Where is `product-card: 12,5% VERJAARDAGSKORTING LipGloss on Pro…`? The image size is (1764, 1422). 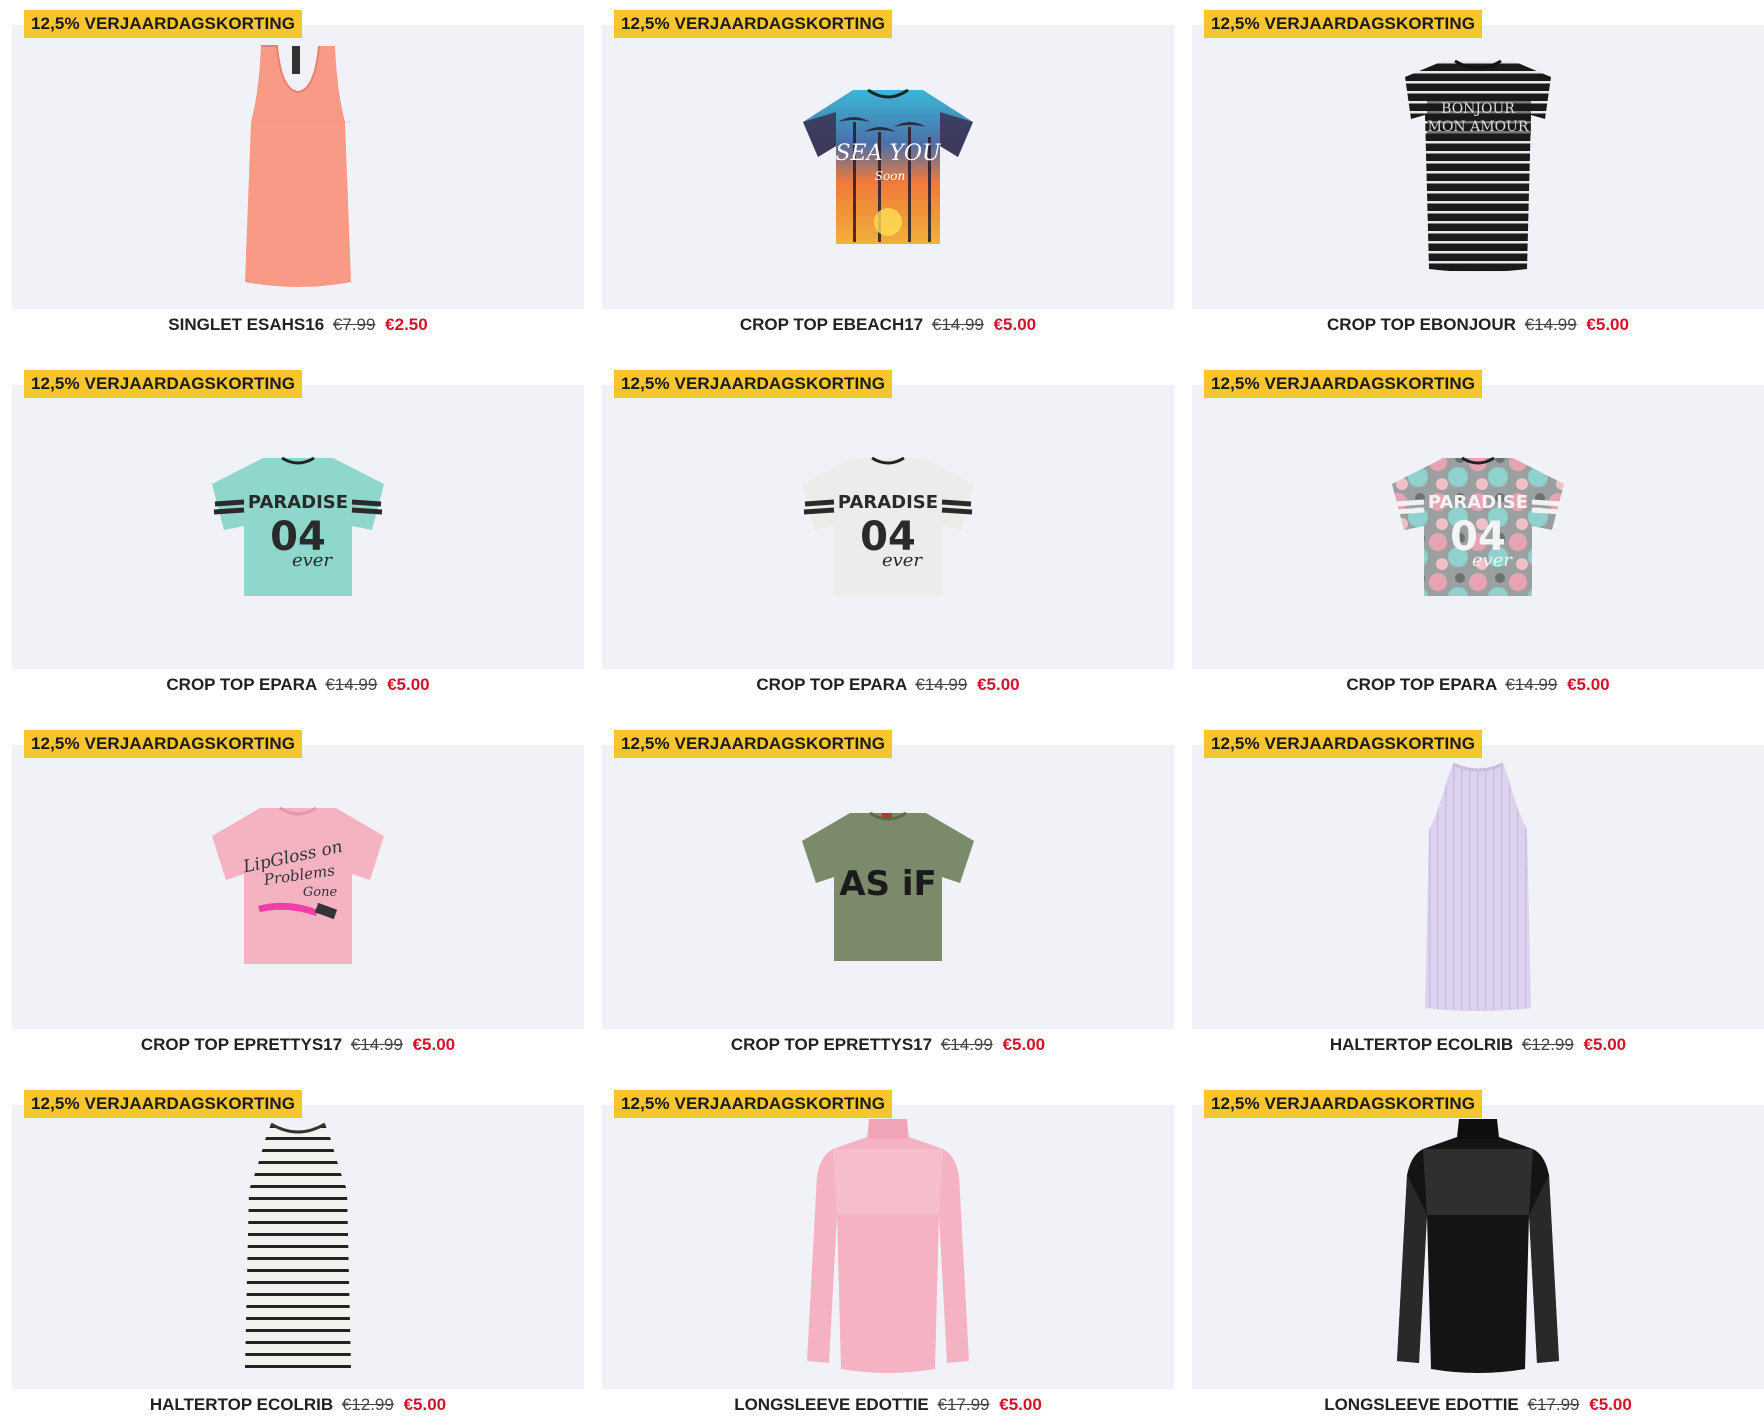
product-card: 12,5% VERJAARDAGSKORTING LipGloss on Pro… is located at coordinates (298, 900).